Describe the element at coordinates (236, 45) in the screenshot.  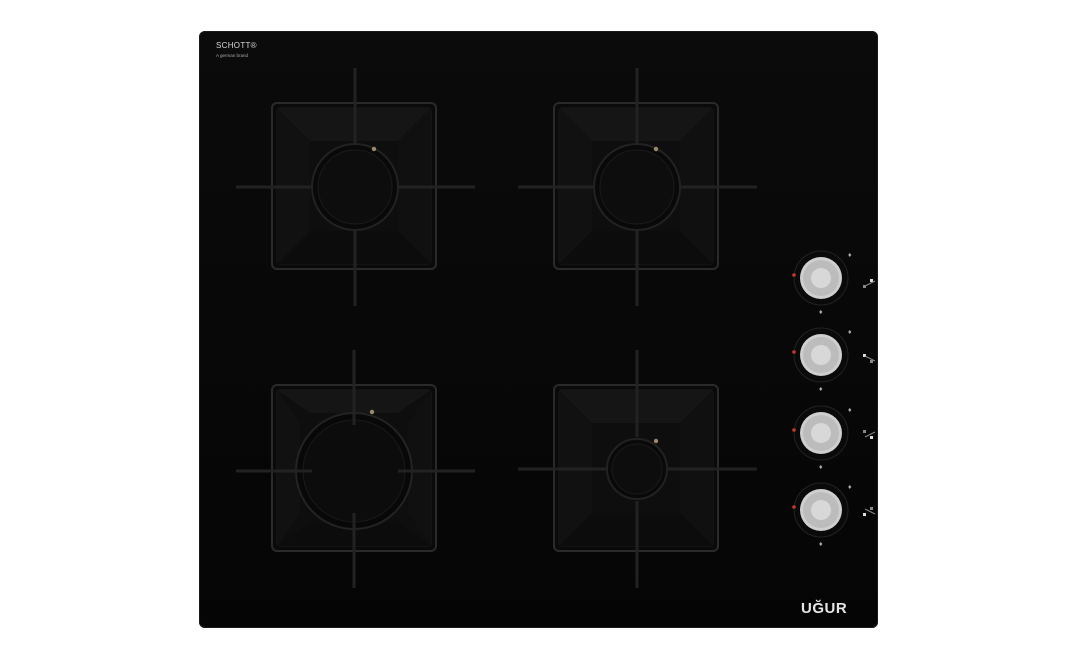
I see `schott-logo: SCHOTT®` at that location.